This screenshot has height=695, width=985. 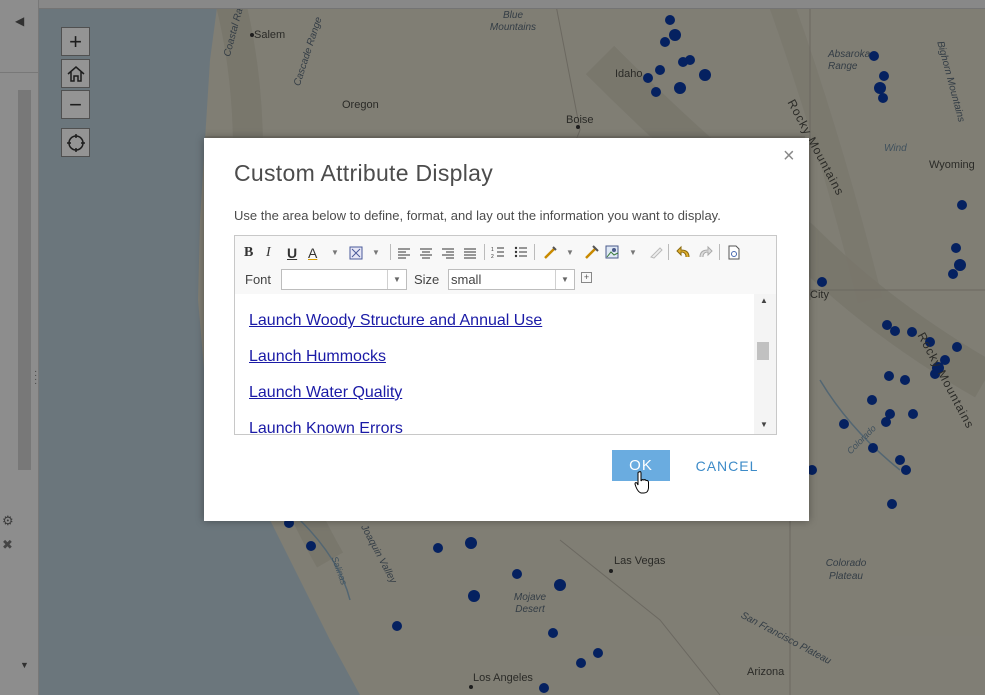 I want to click on undo-icon, so click(x=683, y=251).